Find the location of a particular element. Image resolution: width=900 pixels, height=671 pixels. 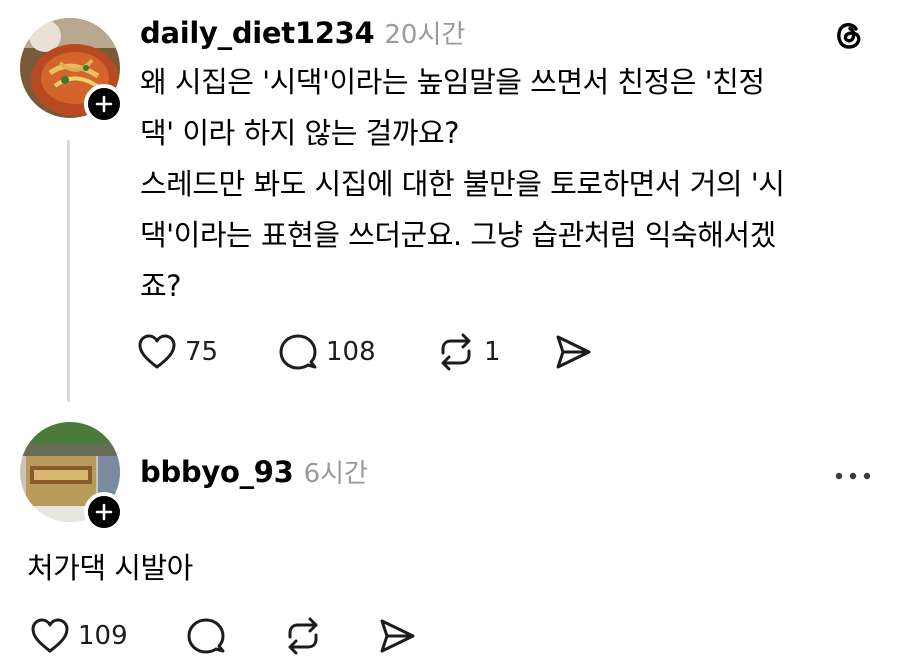

repost-button: 1 is located at coordinates (468, 352).